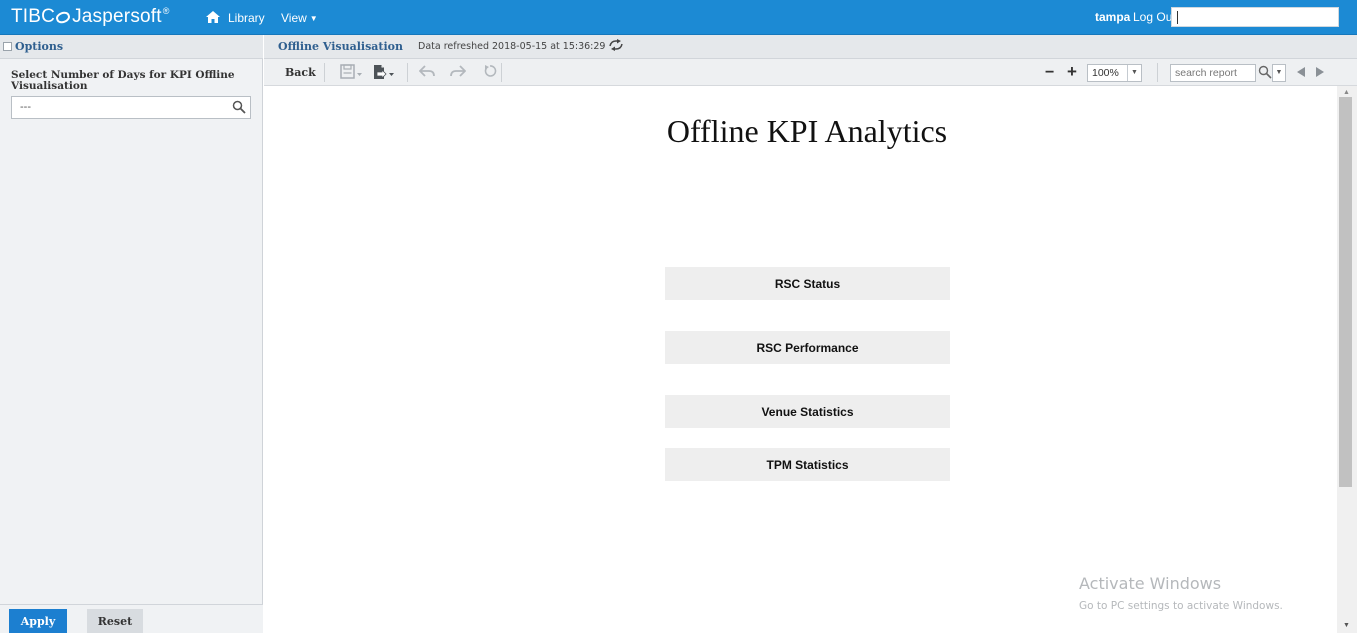 The height and width of the screenshot is (633, 1357). What do you see at coordinates (384, 72) in the screenshot?
I see `export-icon` at bounding box center [384, 72].